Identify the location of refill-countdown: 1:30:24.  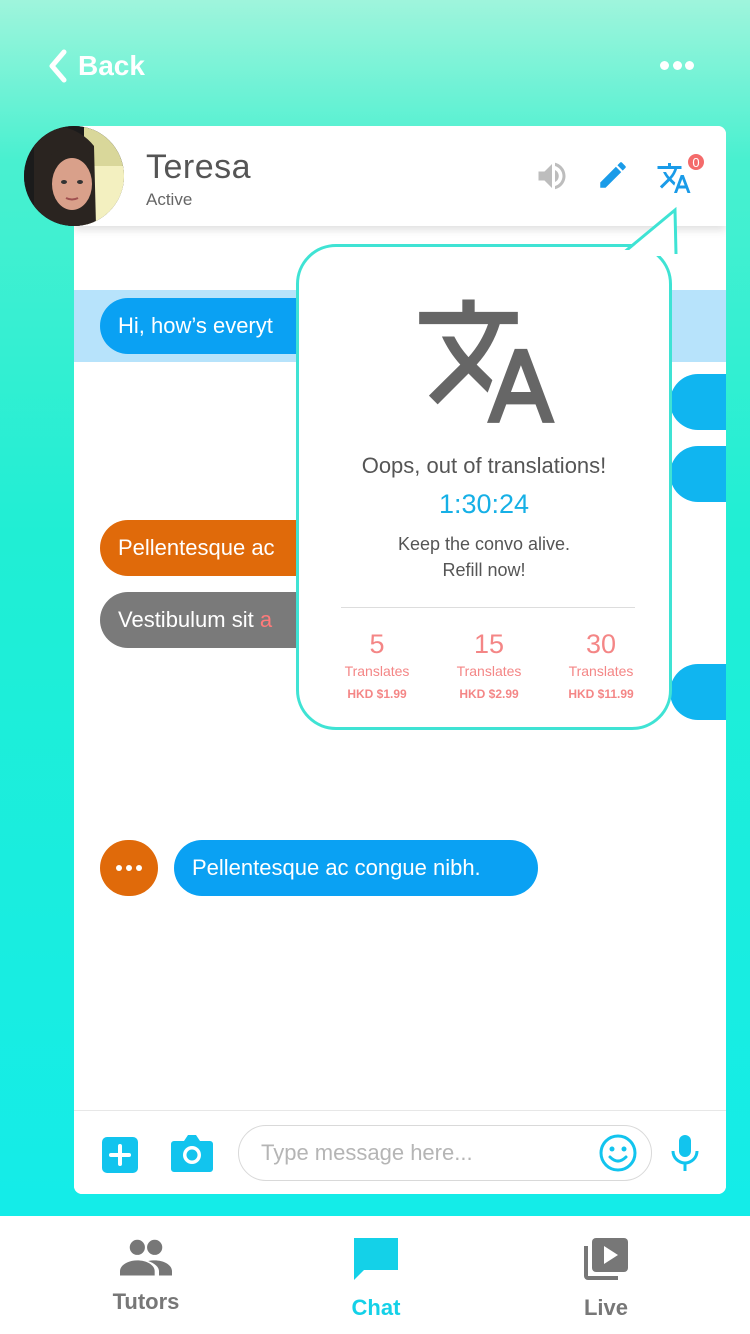
(484, 504).